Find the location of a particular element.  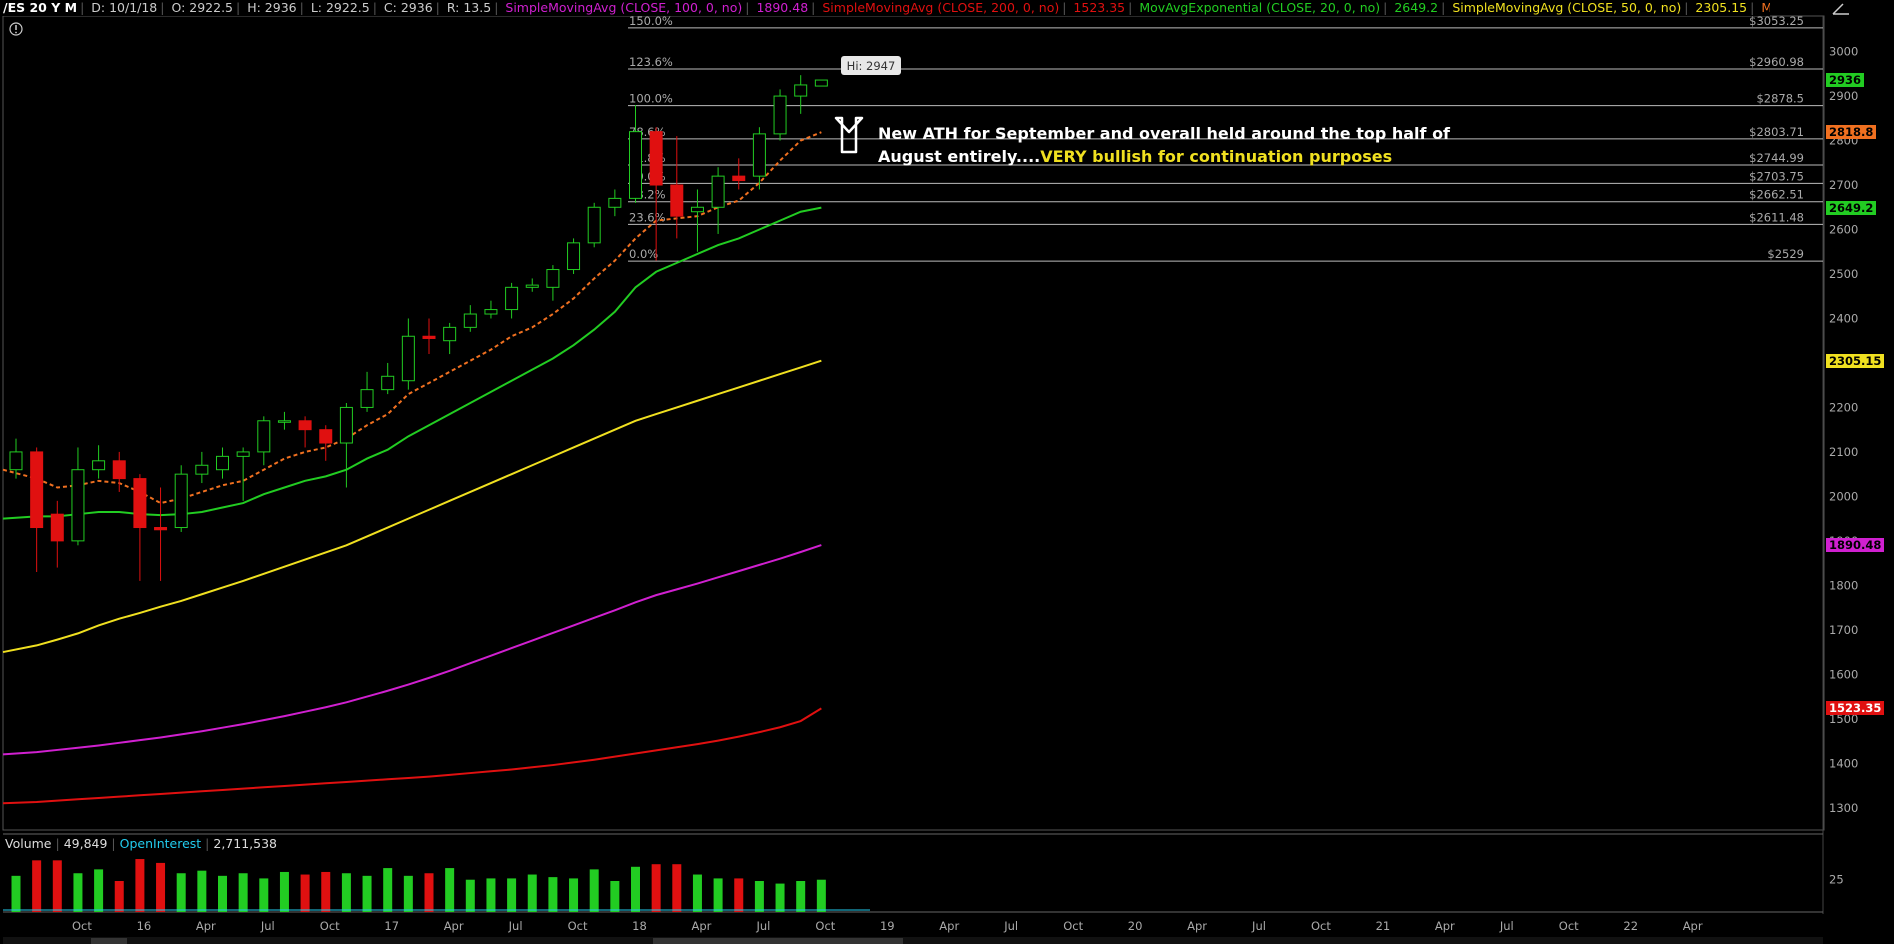

study-sma100-value: 1890.48 is located at coordinates (782, 7).